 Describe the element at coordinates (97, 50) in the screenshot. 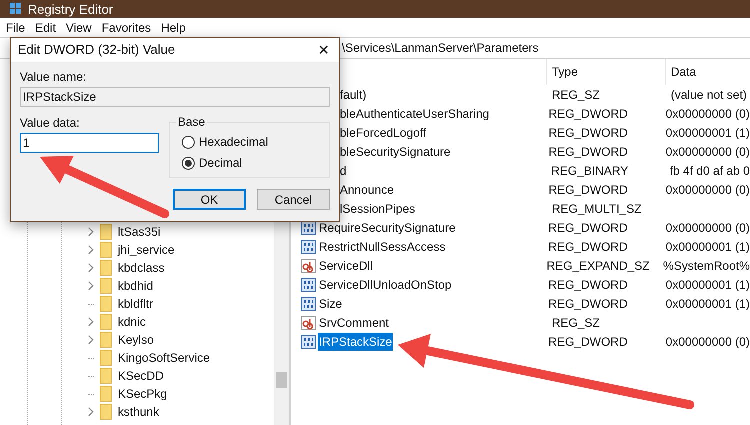

I see `dialog-title: Edit DWORD (32-bit) Value` at that location.